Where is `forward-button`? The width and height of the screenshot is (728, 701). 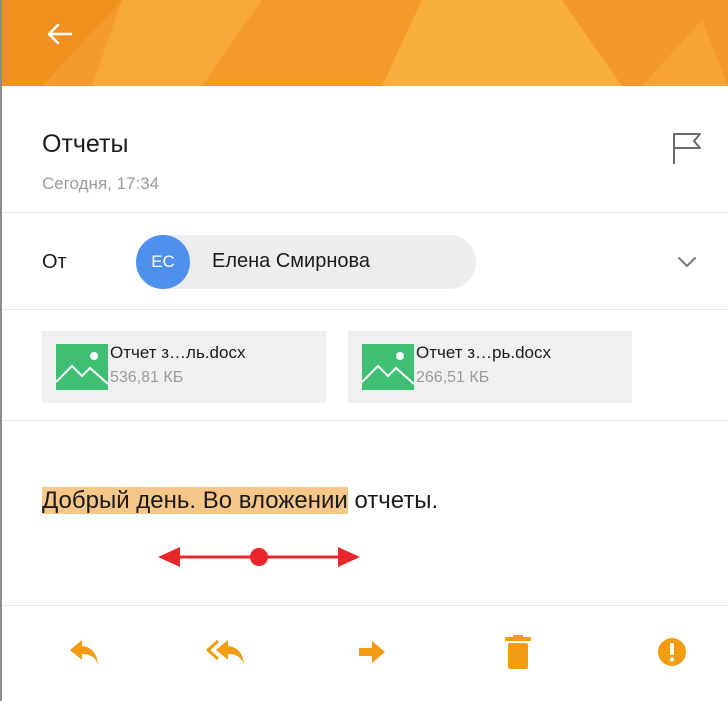 forward-button is located at coordinates (372, 652).